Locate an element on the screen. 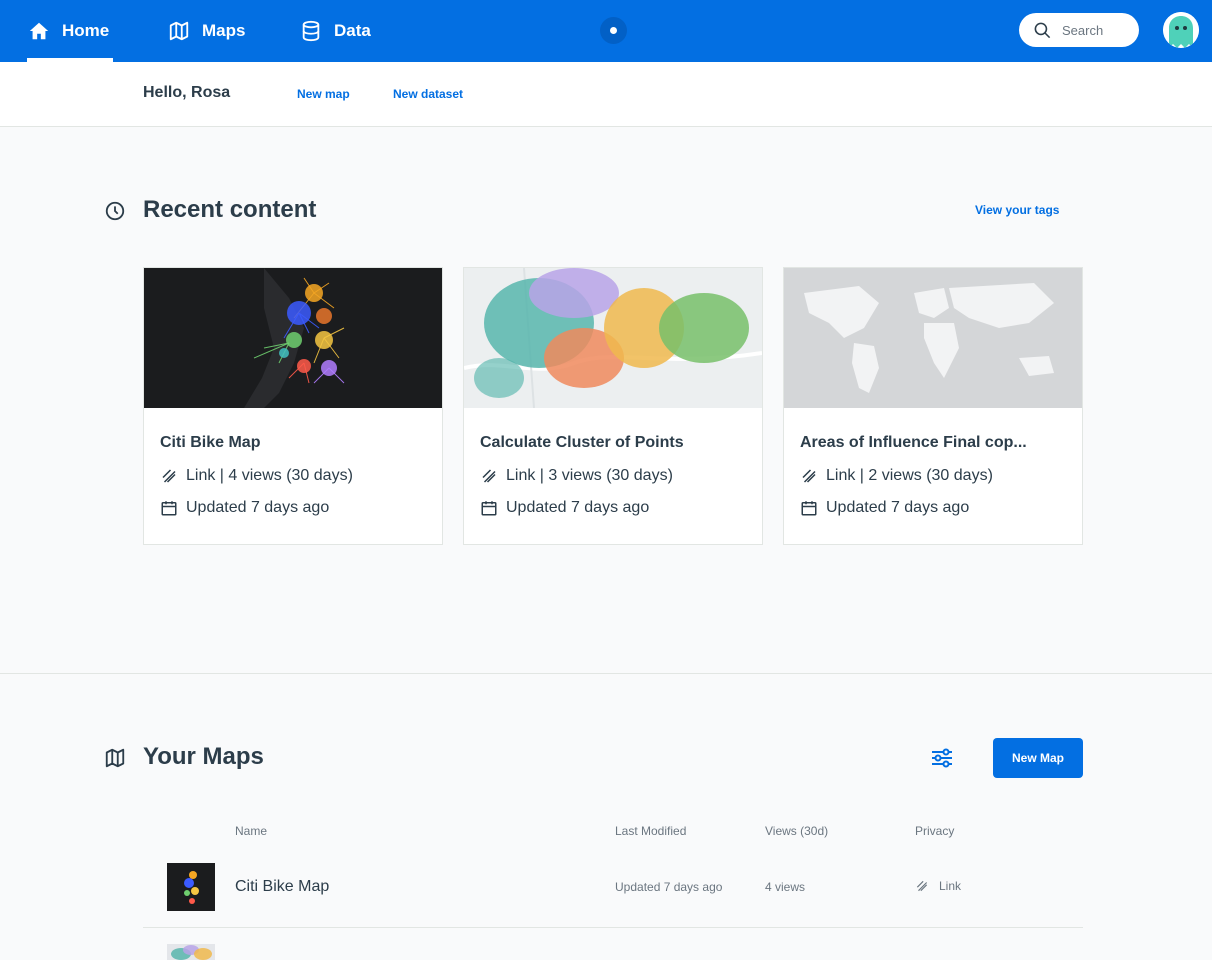  last-modified: Updated 7 days ago is located at coordinates (669, 887).